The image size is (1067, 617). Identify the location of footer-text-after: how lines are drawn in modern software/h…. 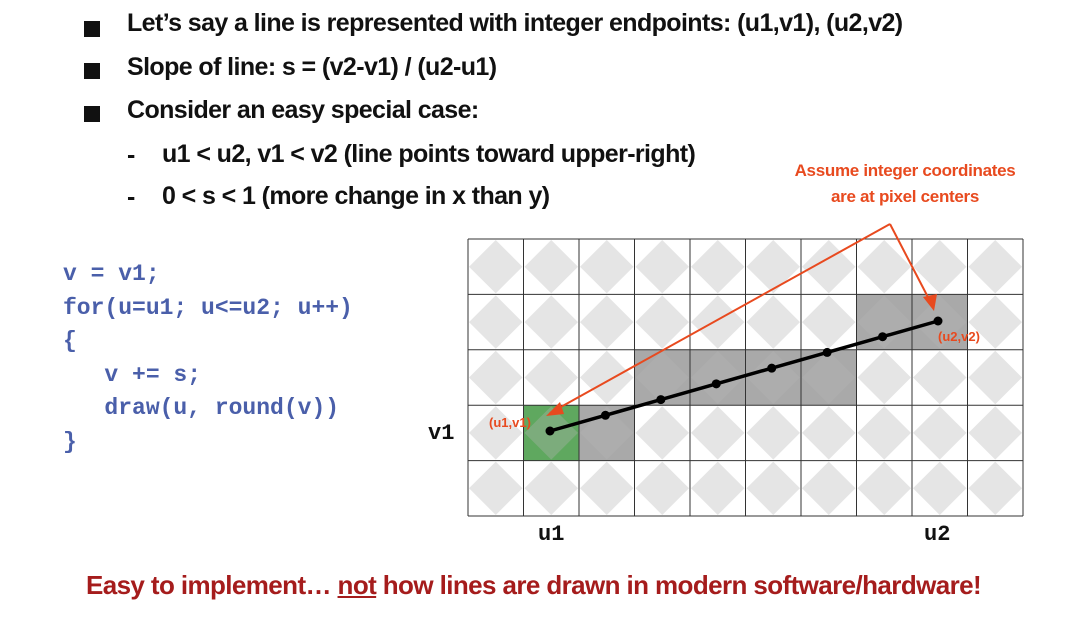
(679, 585).